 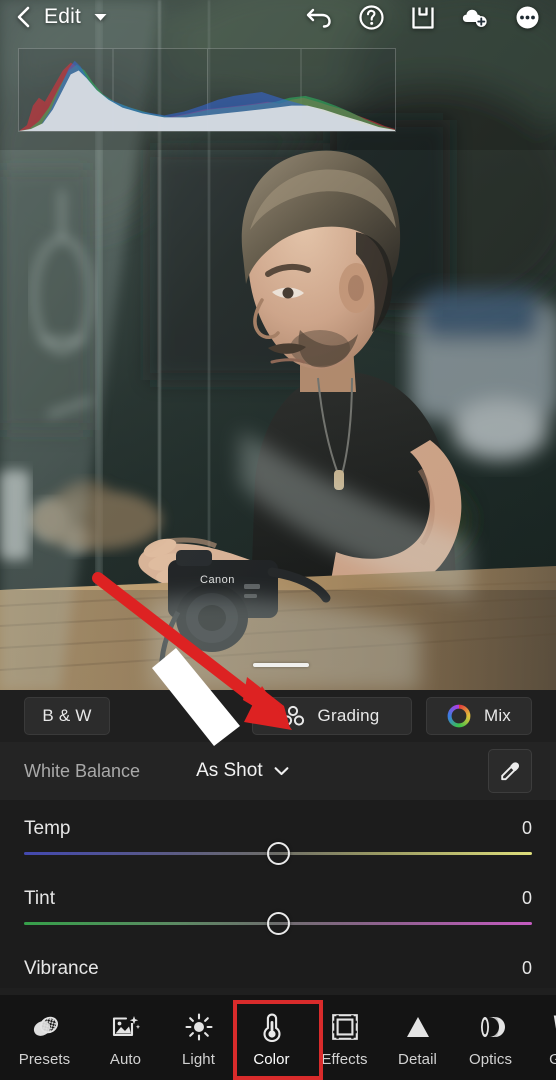 I want to click on share-button, so click(x=423, y=17).